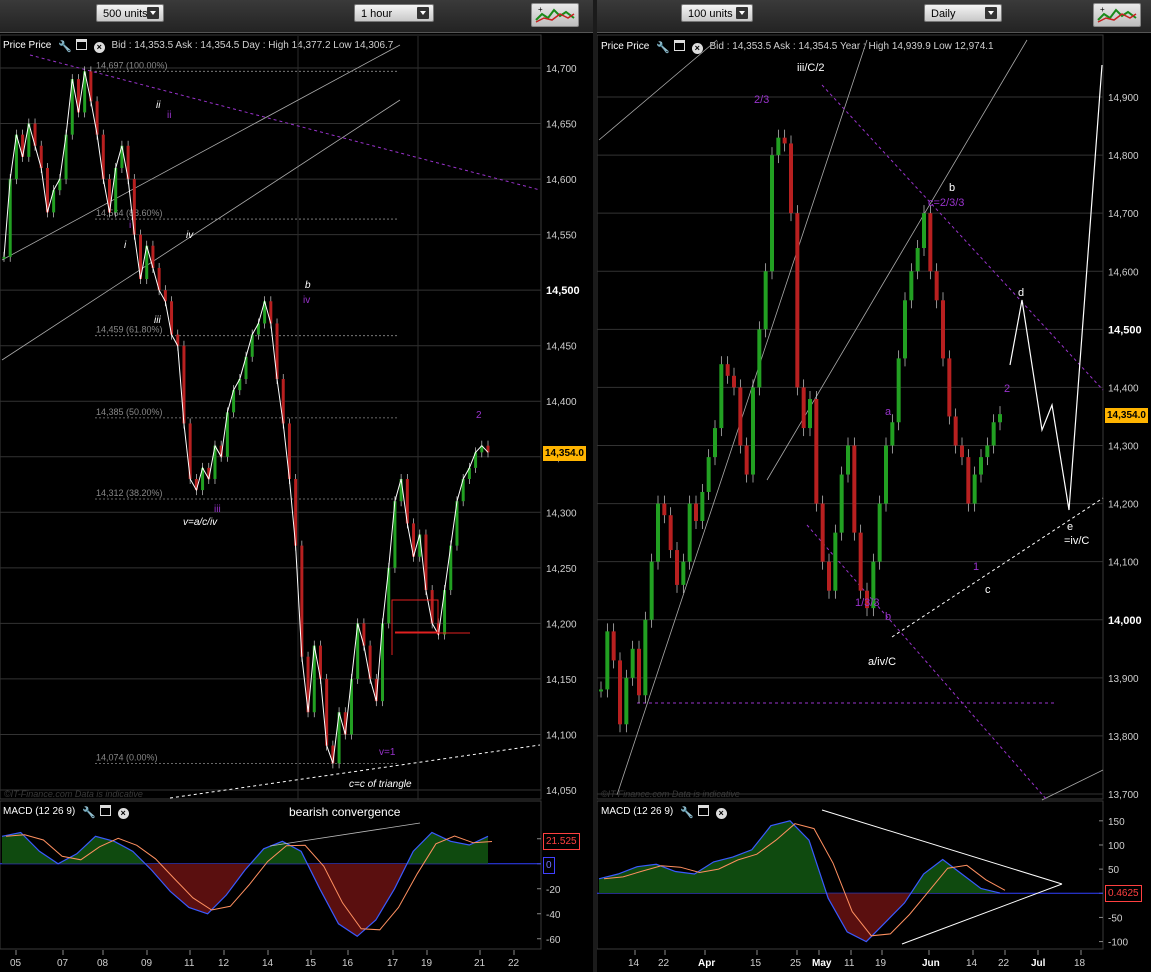  Describe the element at coordinates (561, 841) in the screenshot. I see `left-macd-value-tag: 21.525` at that location.